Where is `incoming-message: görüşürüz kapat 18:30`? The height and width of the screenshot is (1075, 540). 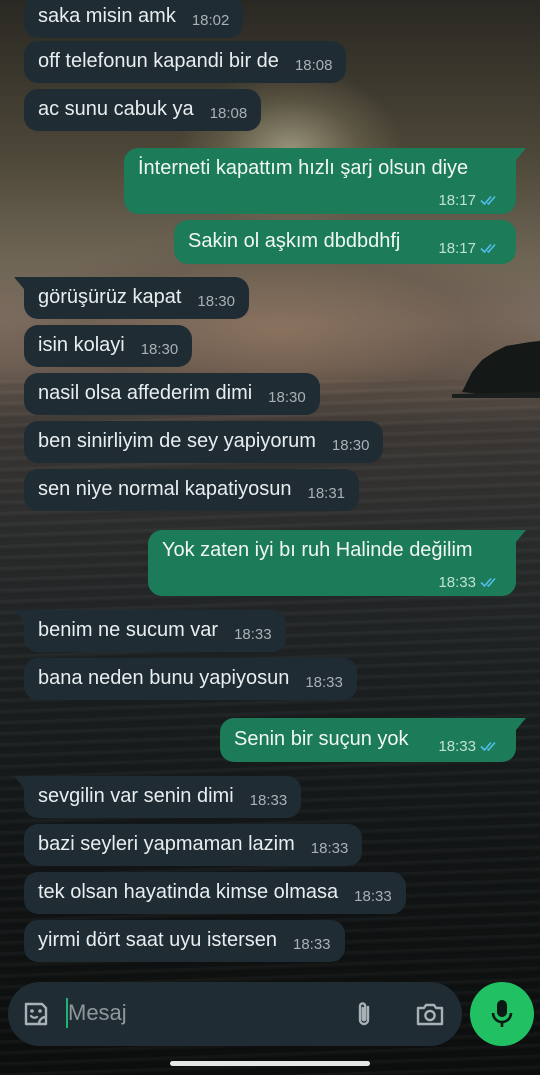 incoming-message: görüşürüz kapat 18:30 is located at coordinates (136, 298).